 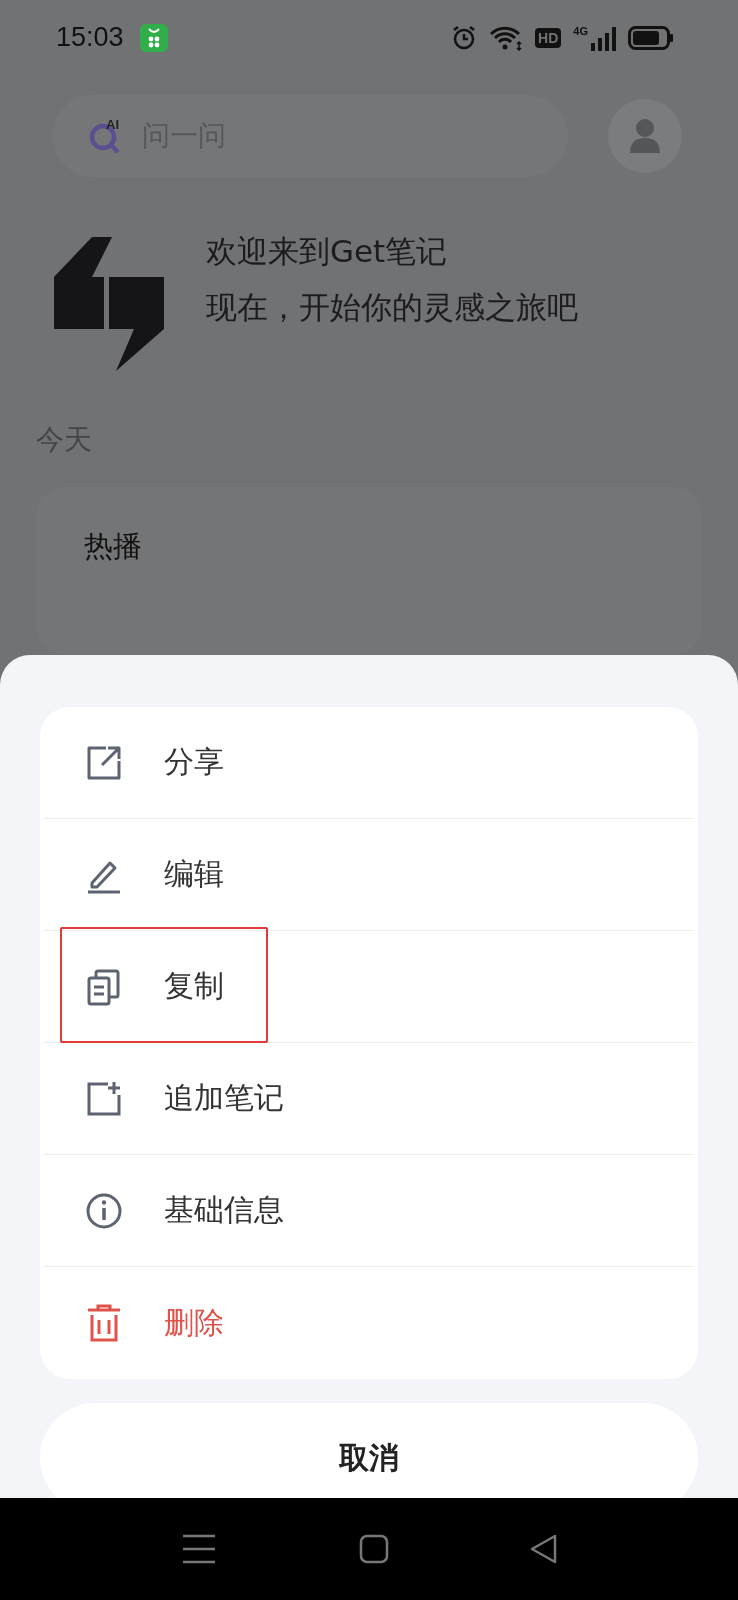 I want to click on wifi-icon, so click(x=506, y=37).